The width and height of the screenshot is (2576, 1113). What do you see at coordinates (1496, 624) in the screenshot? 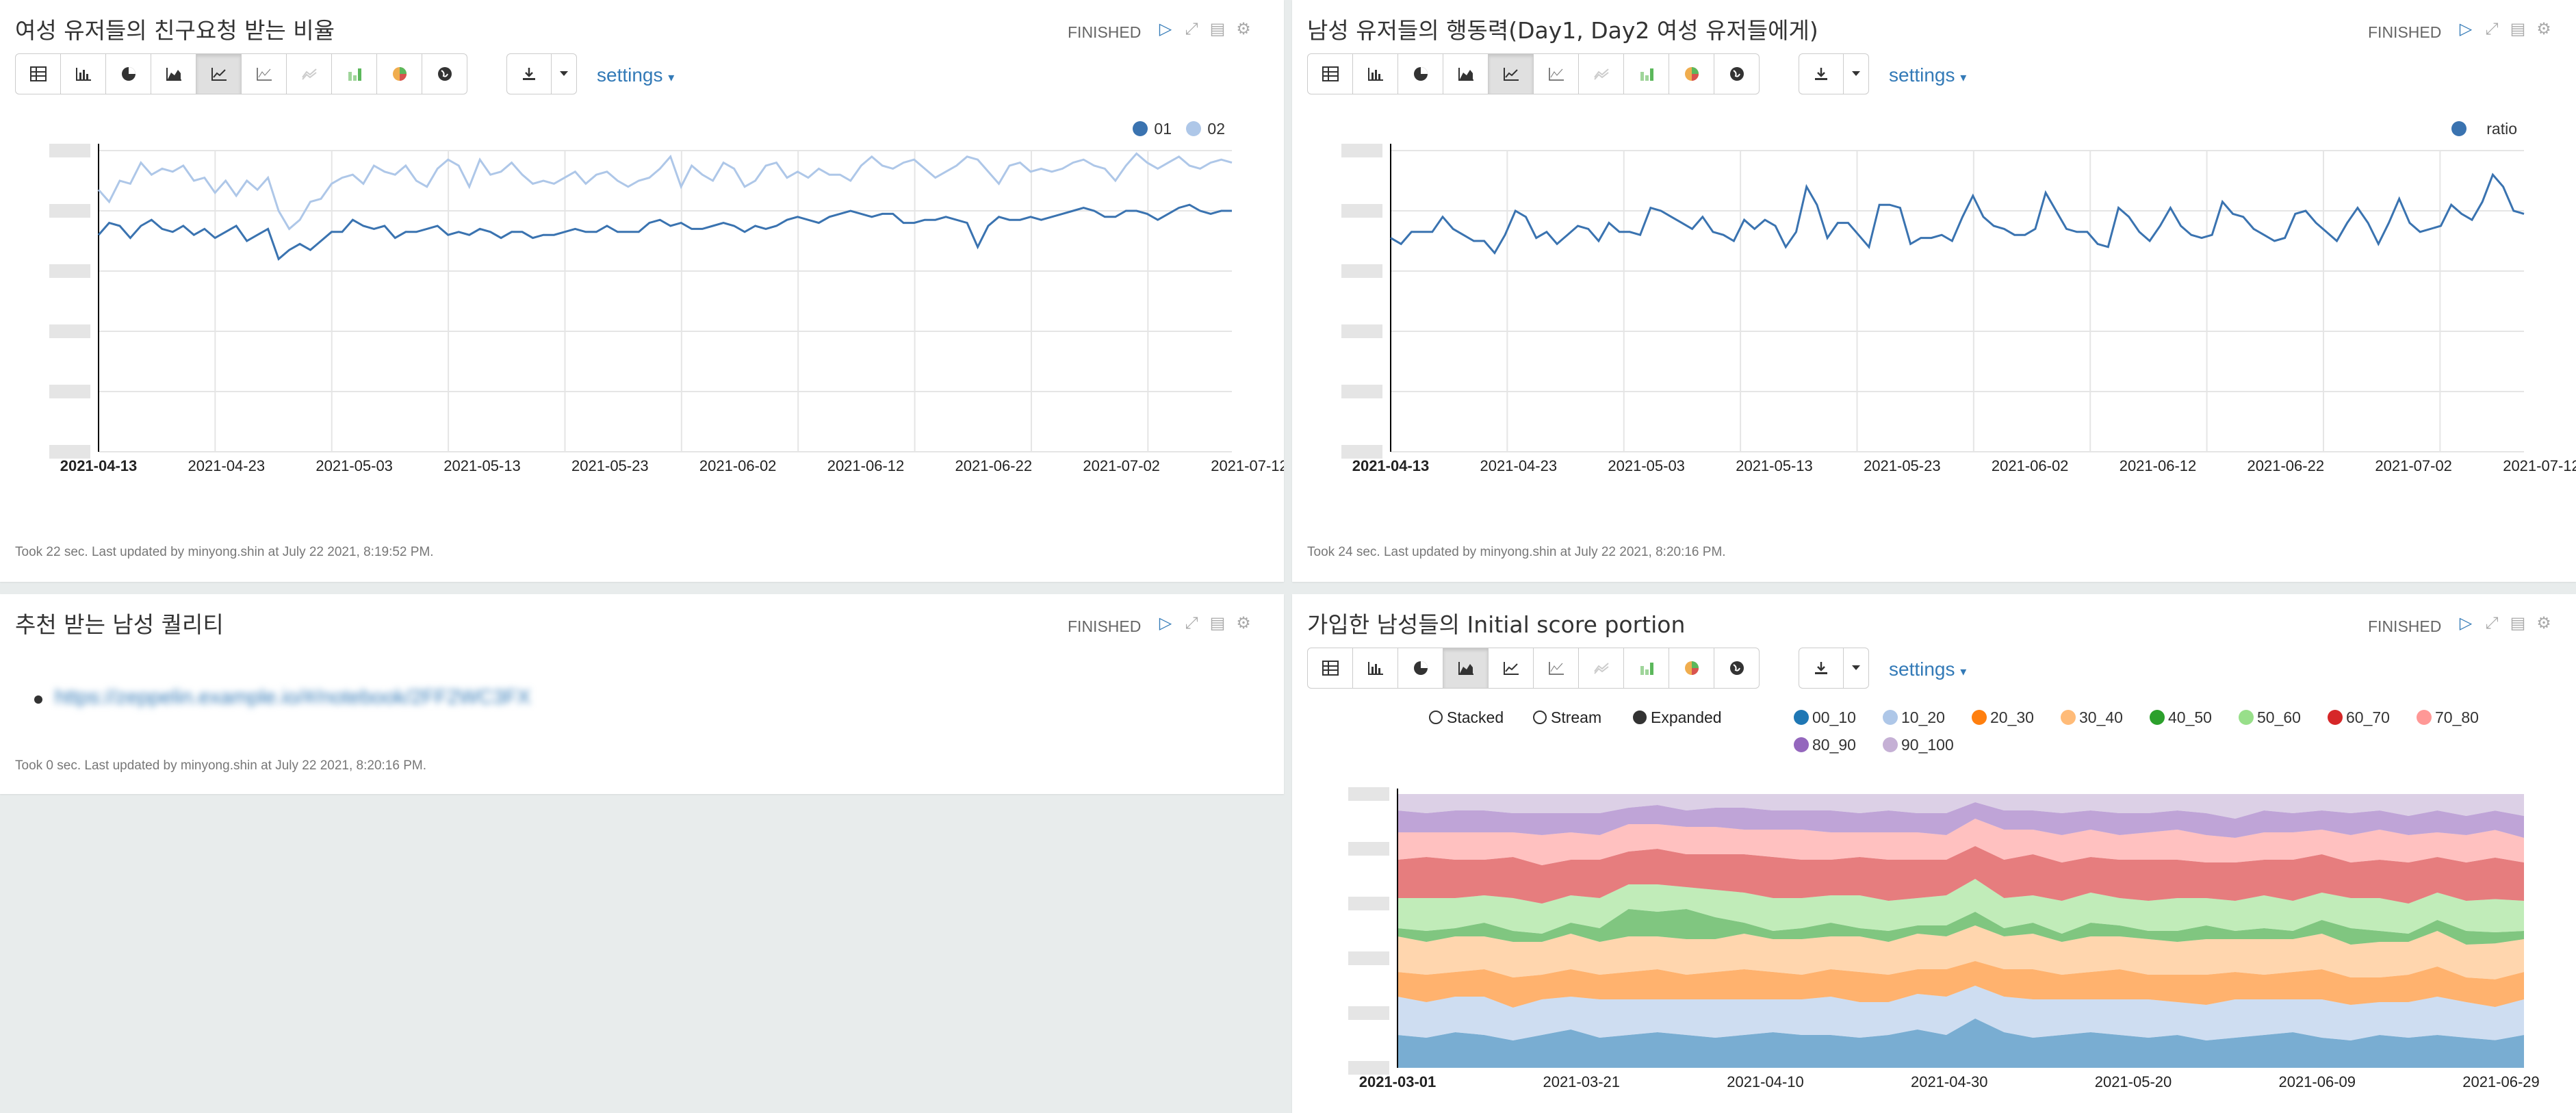
I see `panel-title: 가입한 남성들의 Initial score portion` at bounding box center [1496, 624].